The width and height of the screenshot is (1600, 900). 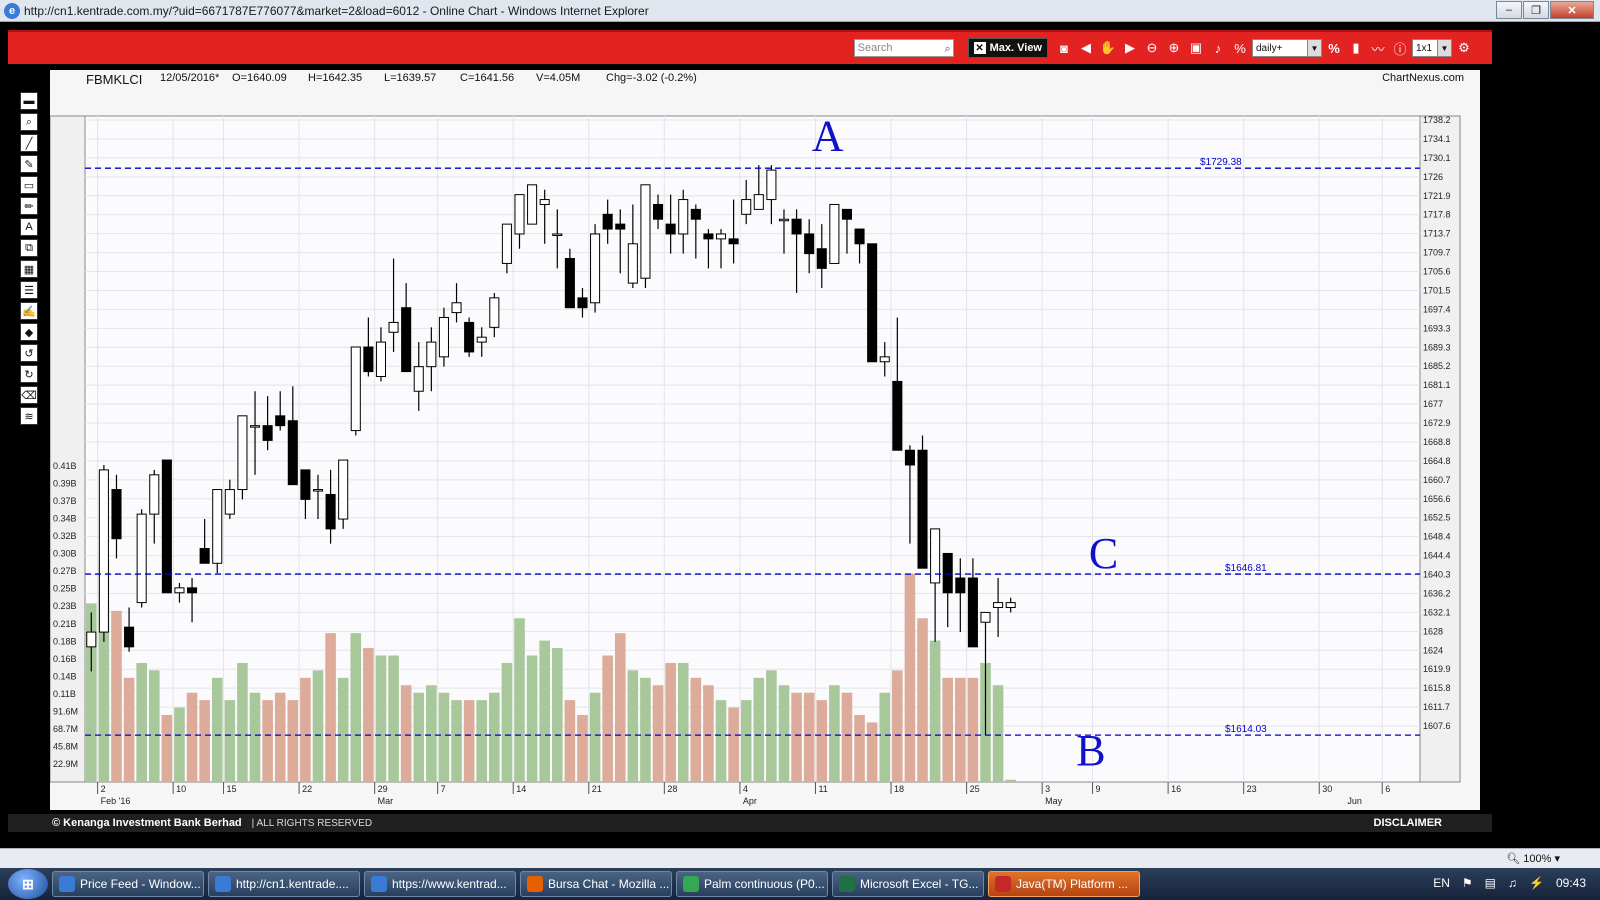 I want to click on line-tool-icon: ╱, so click(x=29, y=143).